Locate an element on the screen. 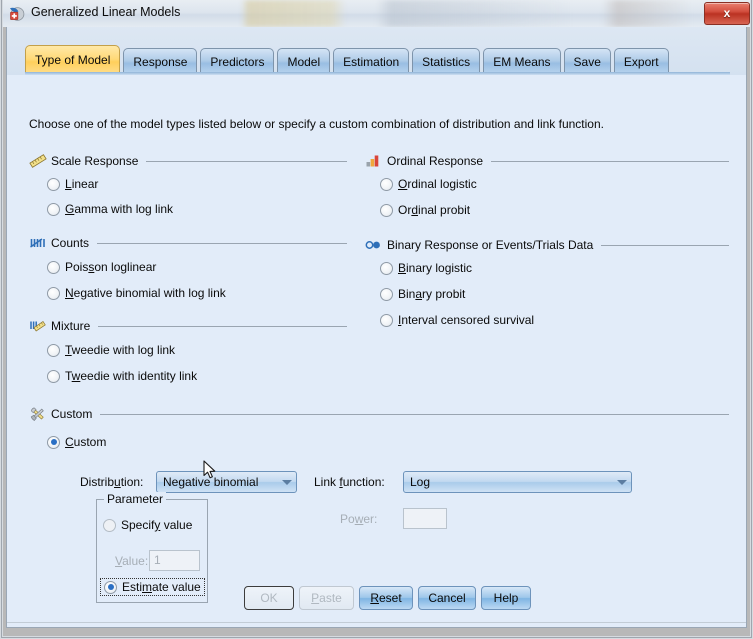 Image resolution: width=753 pixels, height=639 pixels. distribution-label: Distribution: is located at coordinates (112, 482).